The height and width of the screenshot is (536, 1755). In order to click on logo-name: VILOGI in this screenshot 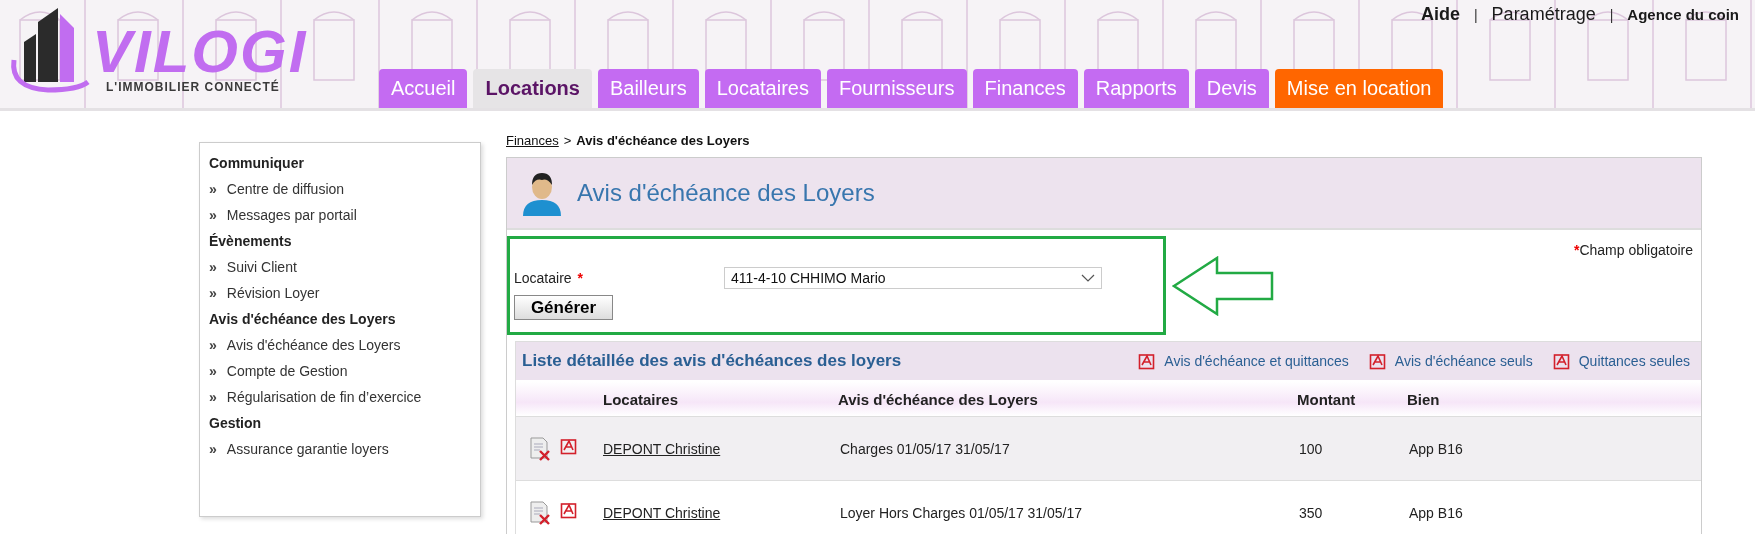, I will do `click(200, 52)`.